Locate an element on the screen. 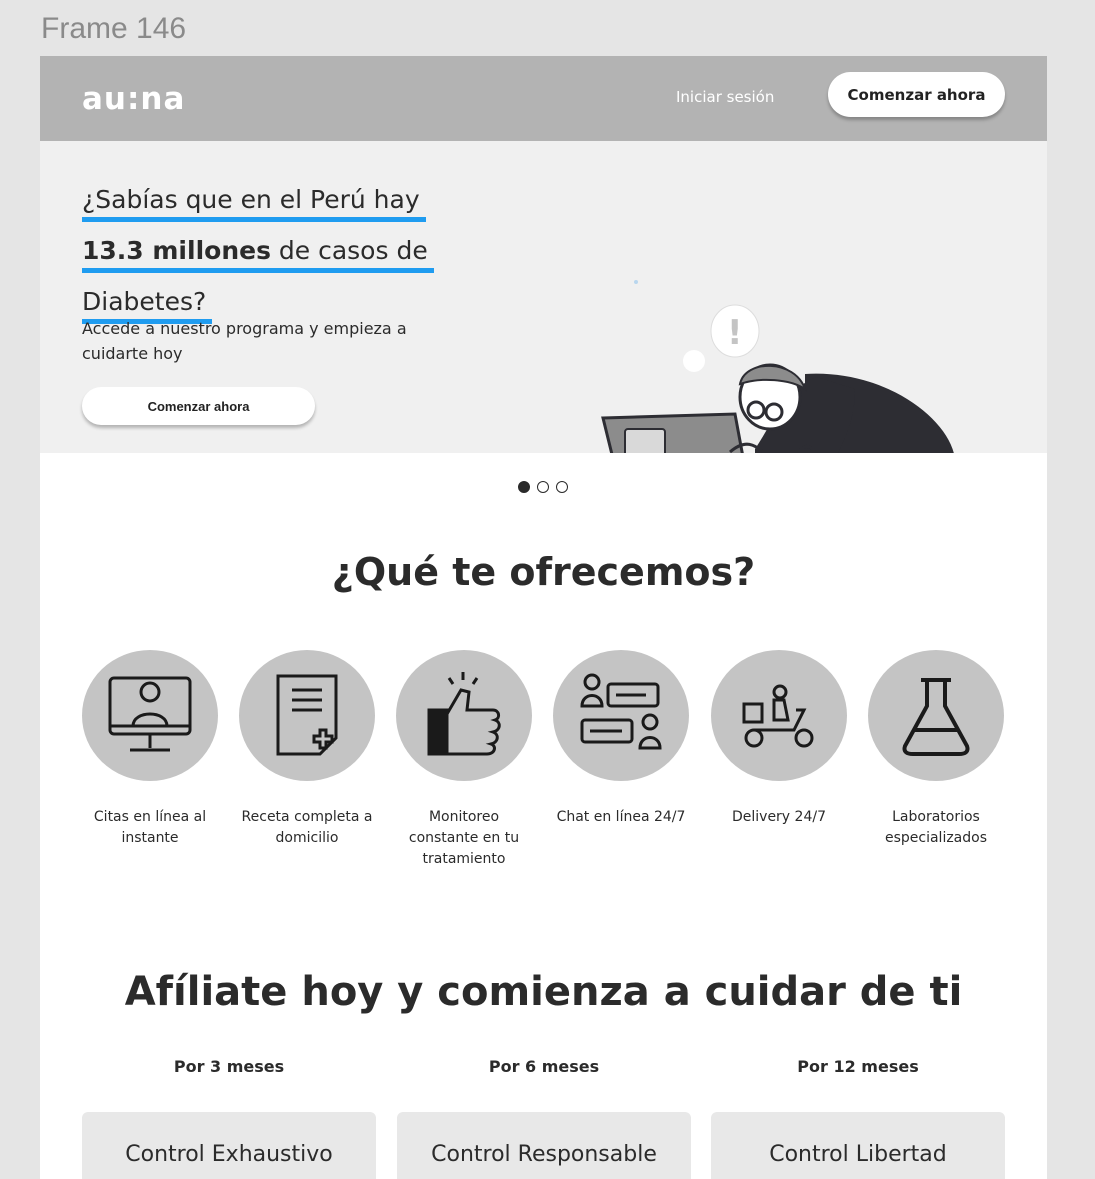  plan-period-12: Por 12 meses is located at coordinates (858, 1066).